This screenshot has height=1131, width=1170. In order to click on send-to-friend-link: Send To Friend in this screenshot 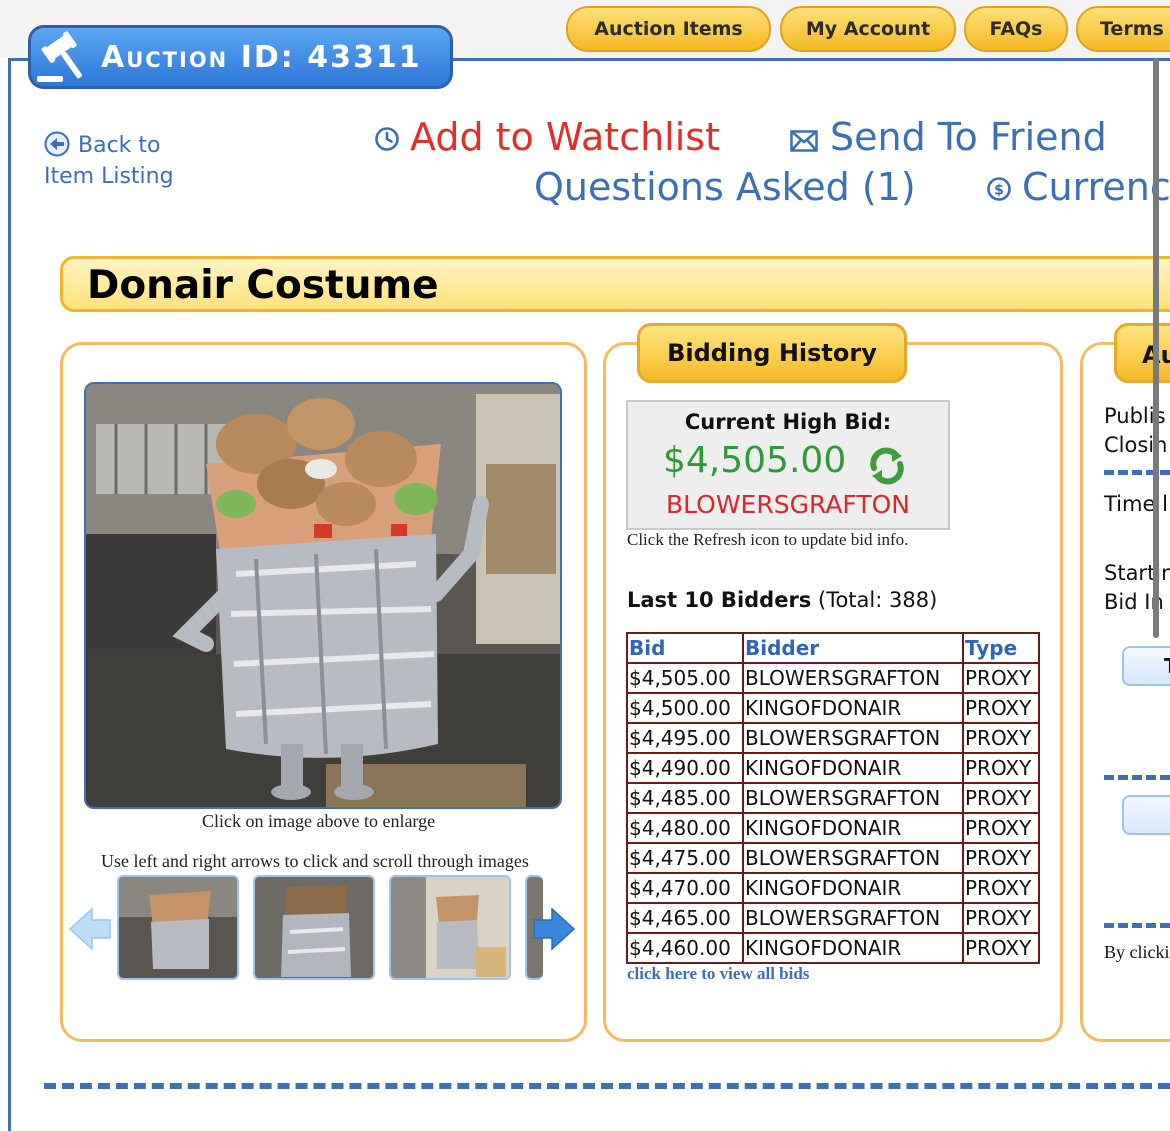, I will do `click(948, 137)`.